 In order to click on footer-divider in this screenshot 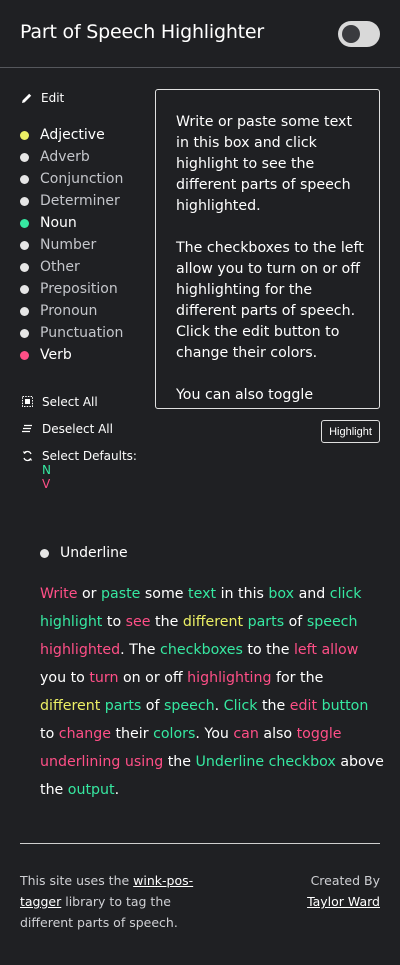, I will do `click(200, 843)`.